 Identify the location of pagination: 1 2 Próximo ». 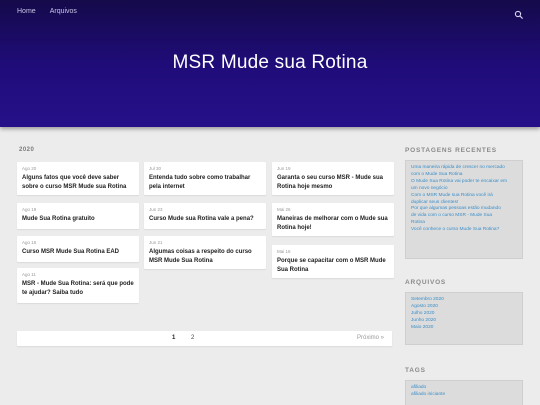
(204, 338).